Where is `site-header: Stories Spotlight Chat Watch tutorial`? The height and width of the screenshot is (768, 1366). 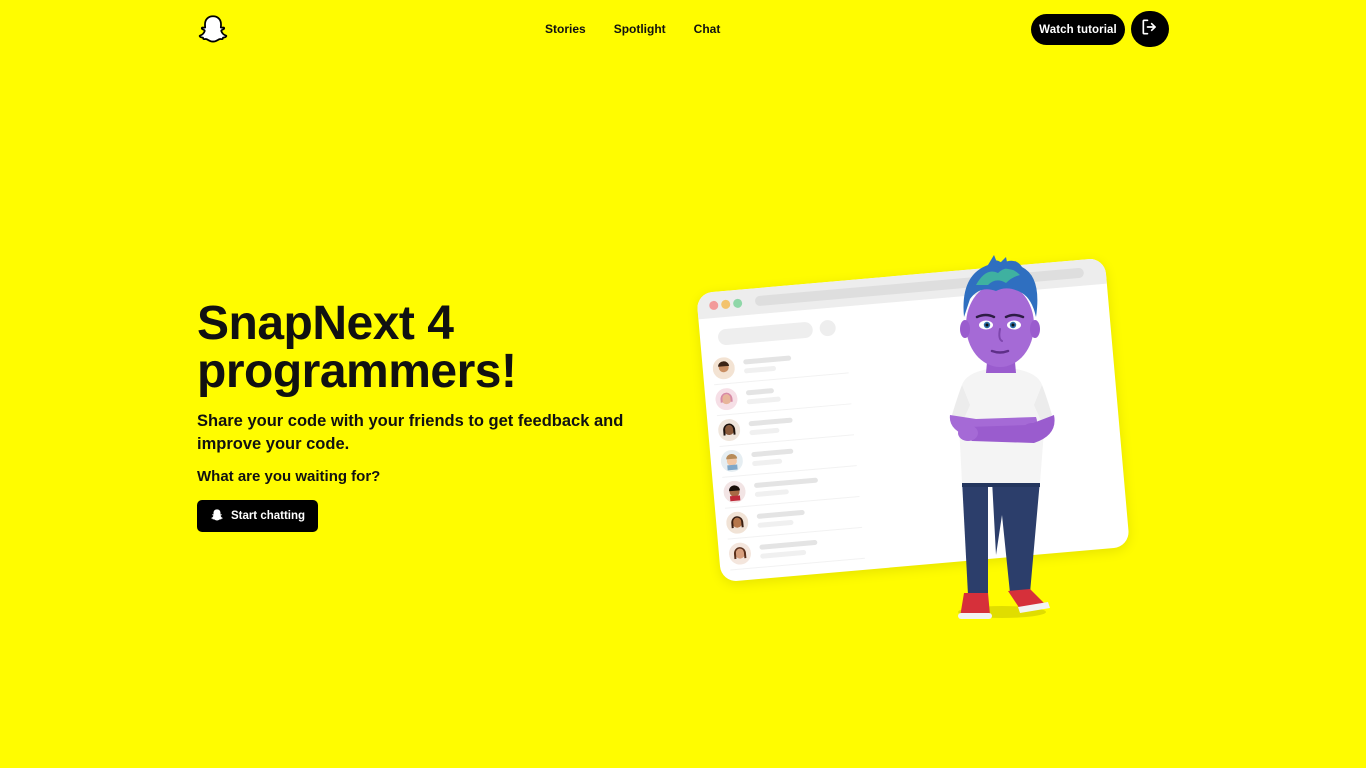
site-header: Stories Spotlight Chat Watch tutorial is located at coordinates (683, 29).